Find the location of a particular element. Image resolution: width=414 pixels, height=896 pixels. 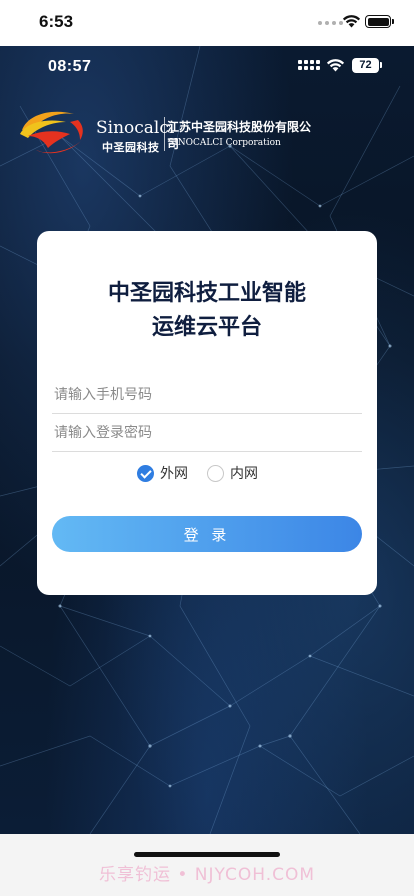

bottom-bar: 乐享钓运 • NJYCOH.COM is located at coordinates (207, 865).